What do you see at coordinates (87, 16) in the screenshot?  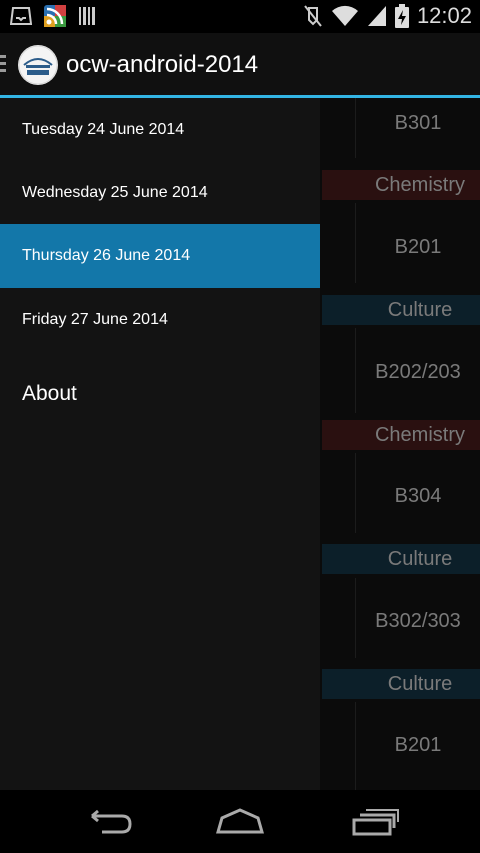 I see `barcode-icon` at bounding box center [87, 16].